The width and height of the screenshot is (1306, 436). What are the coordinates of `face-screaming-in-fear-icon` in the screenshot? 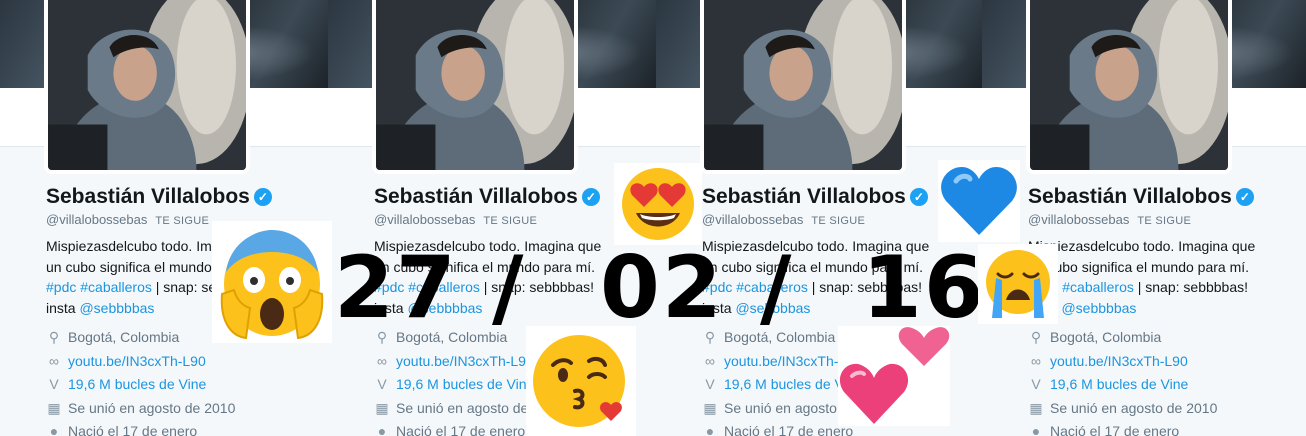 It's located at (272, 282).